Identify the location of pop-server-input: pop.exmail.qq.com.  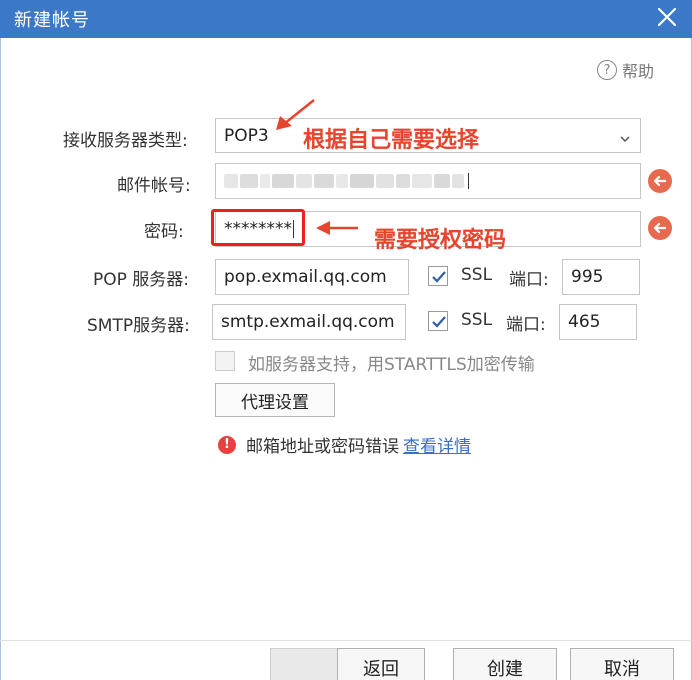
(312, 277).